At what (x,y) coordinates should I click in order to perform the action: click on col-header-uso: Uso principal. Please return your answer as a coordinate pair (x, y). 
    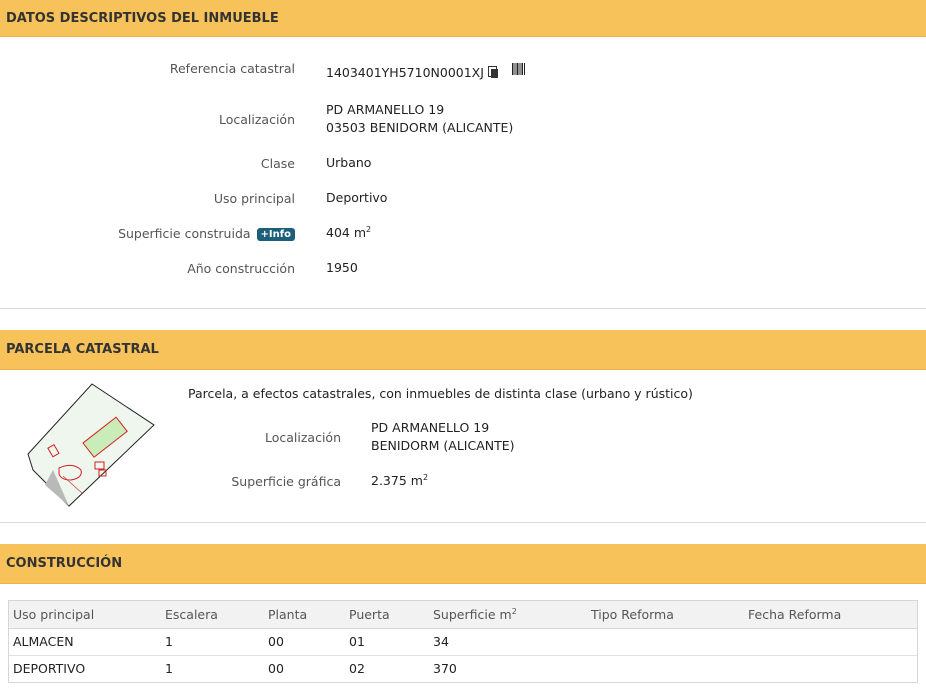
    Looking at the image, I should click on (85, 615).